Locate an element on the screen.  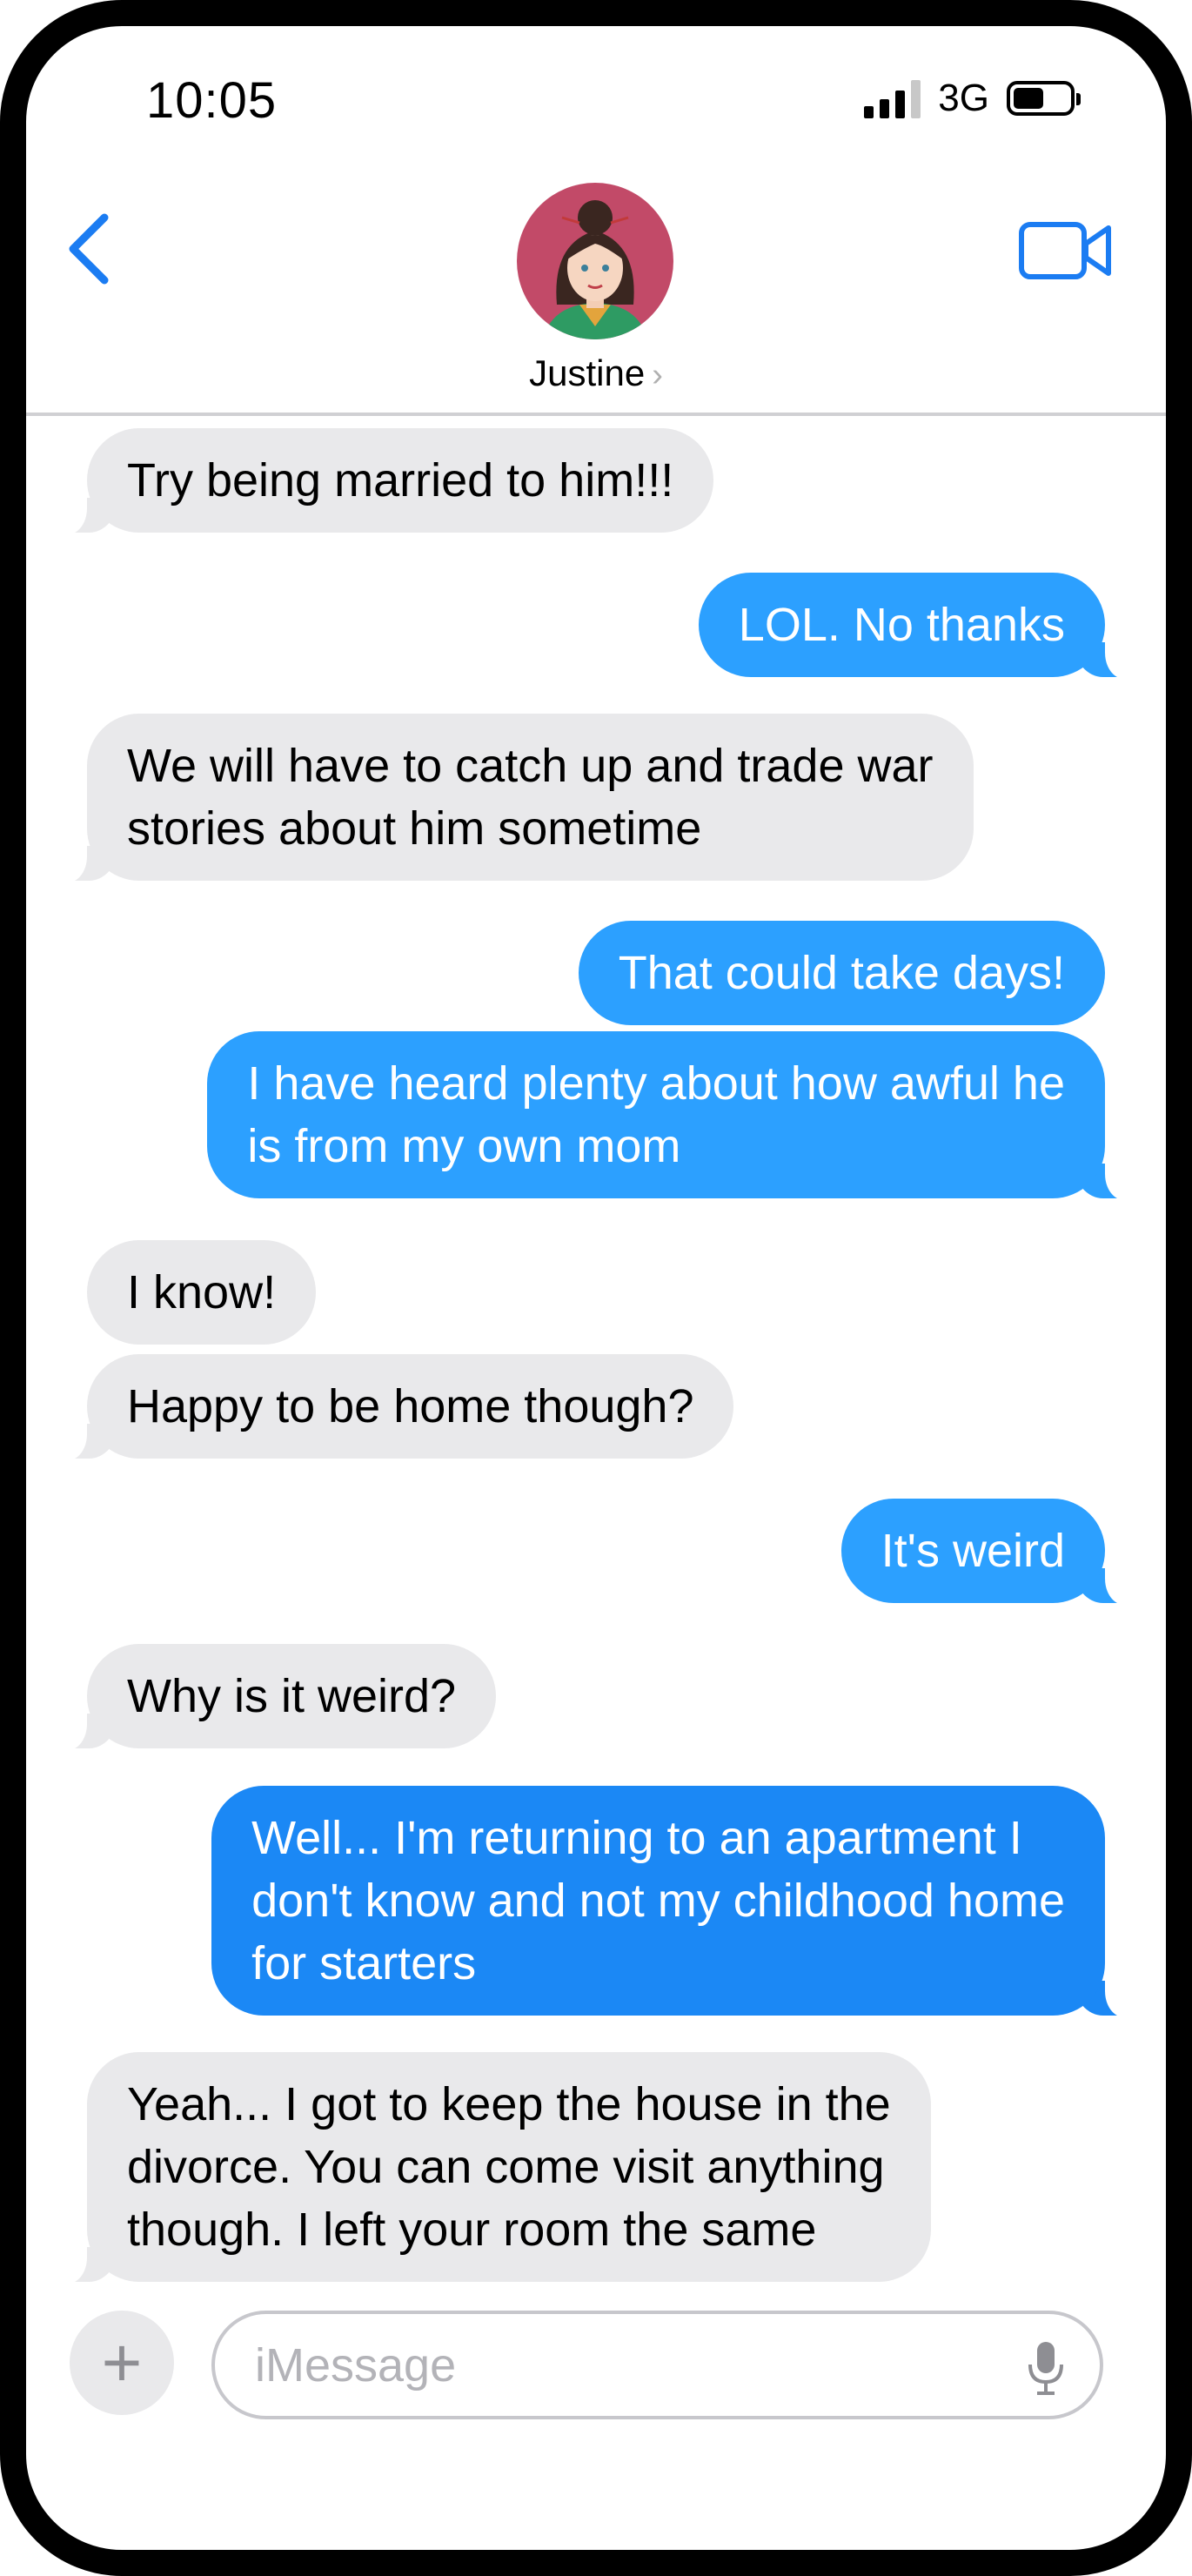
plus-icon: + is located at coordinates (122, 2362).